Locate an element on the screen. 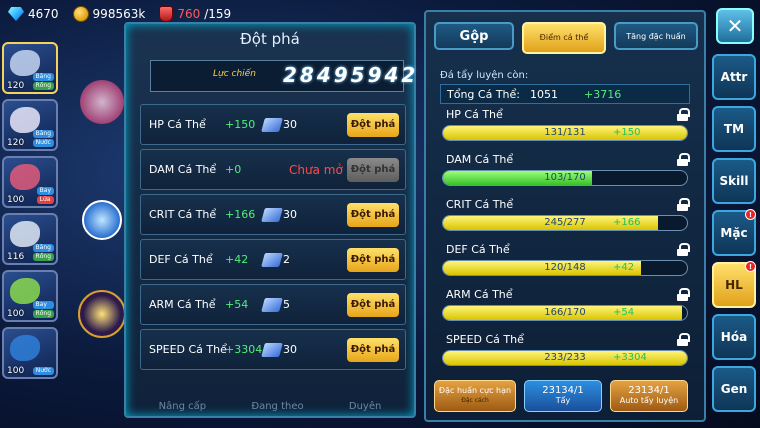 The width and height of the screenshot is (760, 428). stat-name: ARM Cá Thể is located at coordinates (182, 304).